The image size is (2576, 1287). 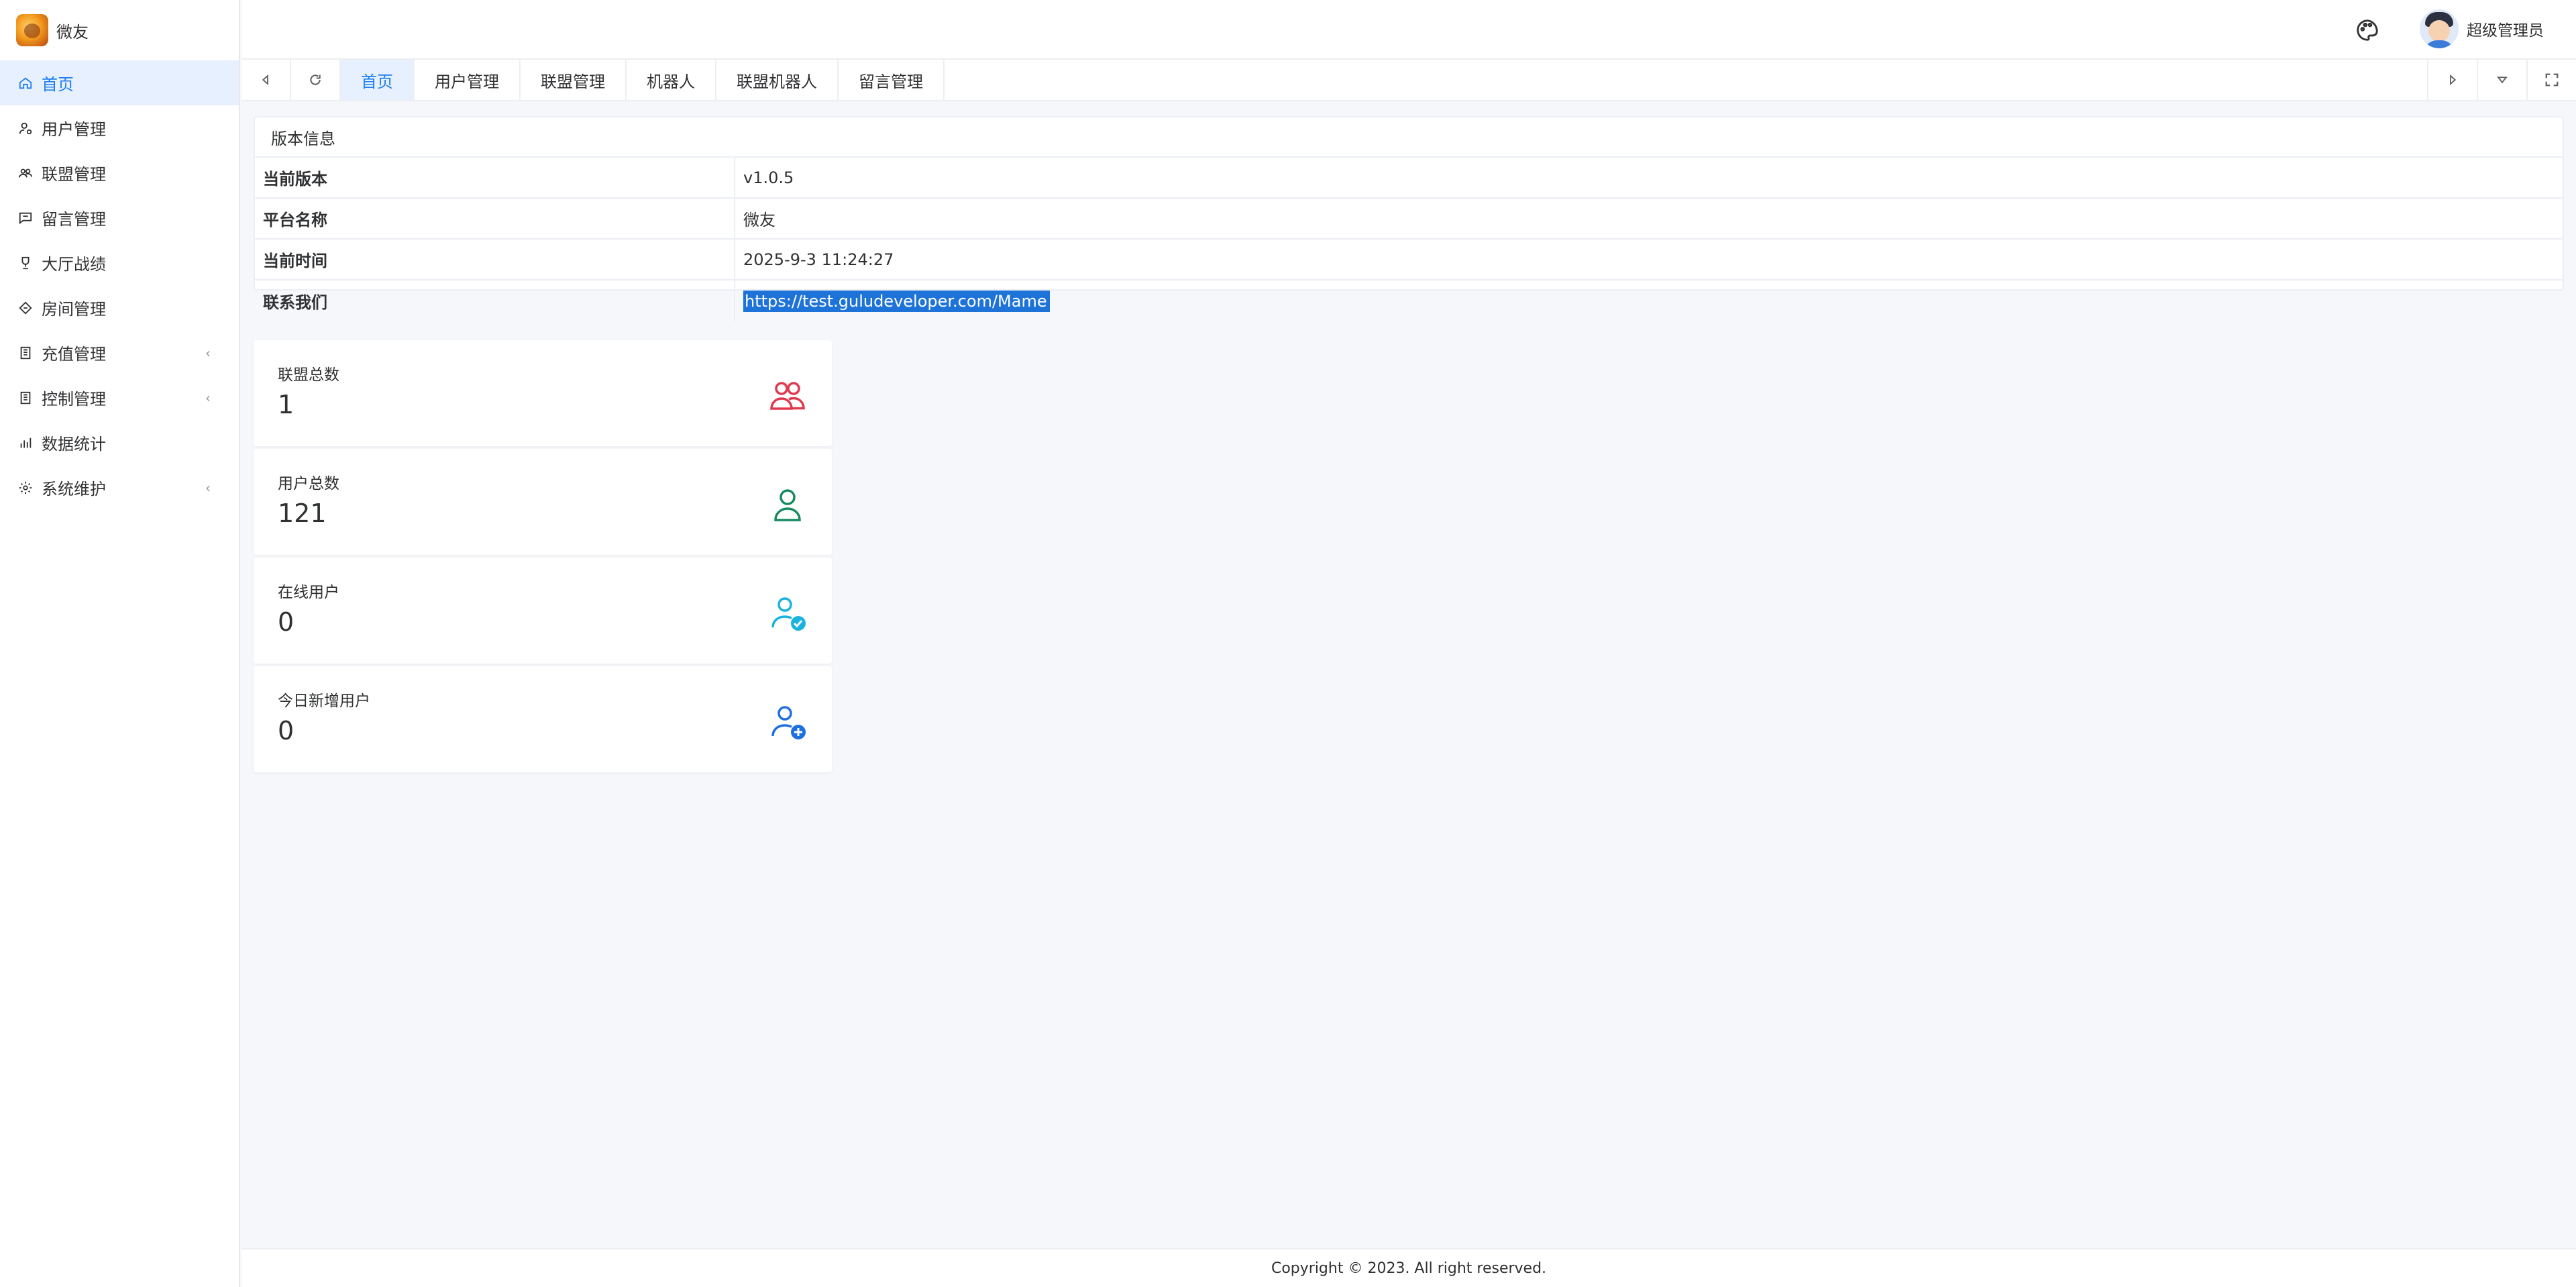 I want to click on home-icon, so click(x=25, y=83).